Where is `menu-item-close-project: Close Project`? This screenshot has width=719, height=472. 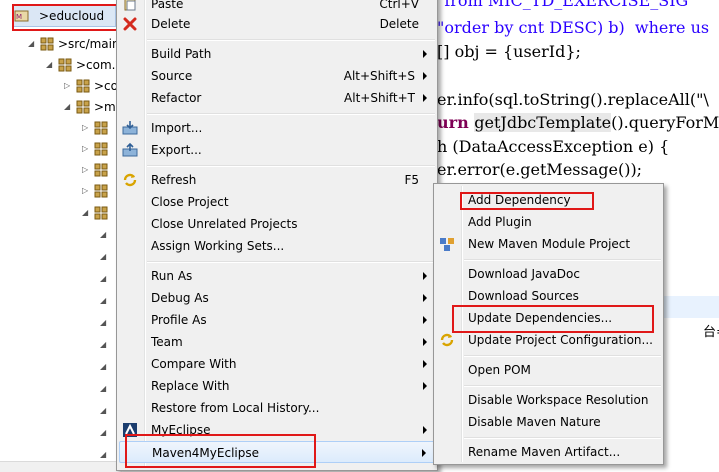
menu-item-close-project: Close Project is located at coordinates (277, 202).